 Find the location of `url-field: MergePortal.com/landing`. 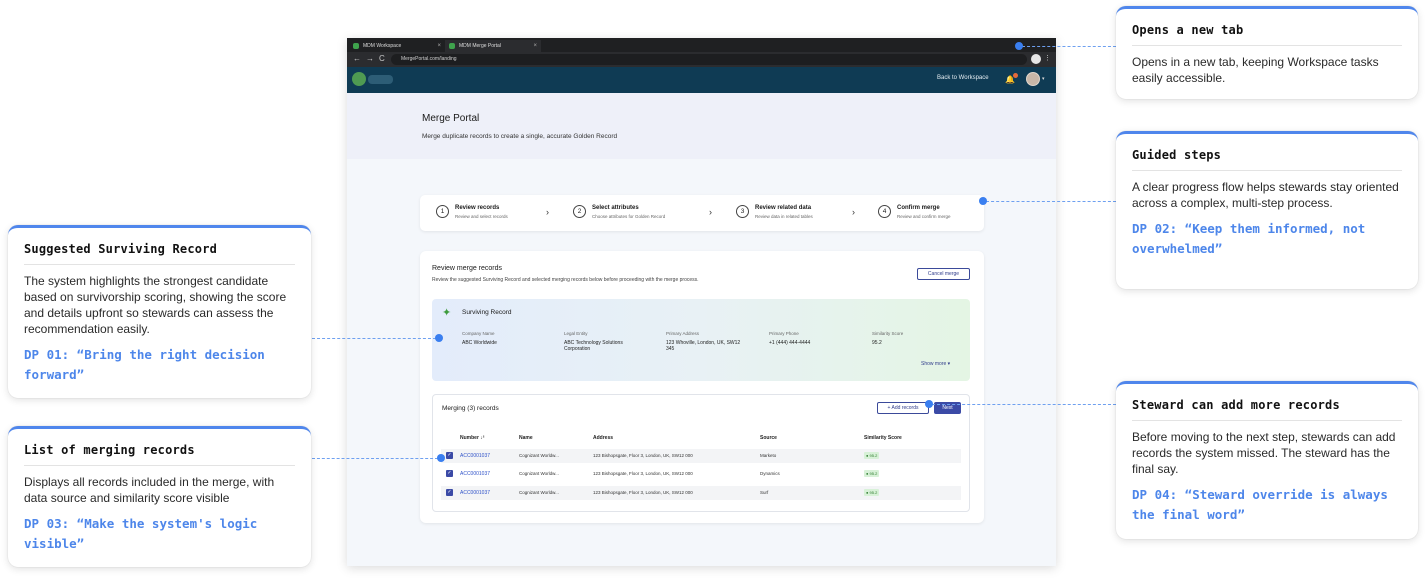

url-field: MergePortal.com/landing is located at coordinates (709, 59).